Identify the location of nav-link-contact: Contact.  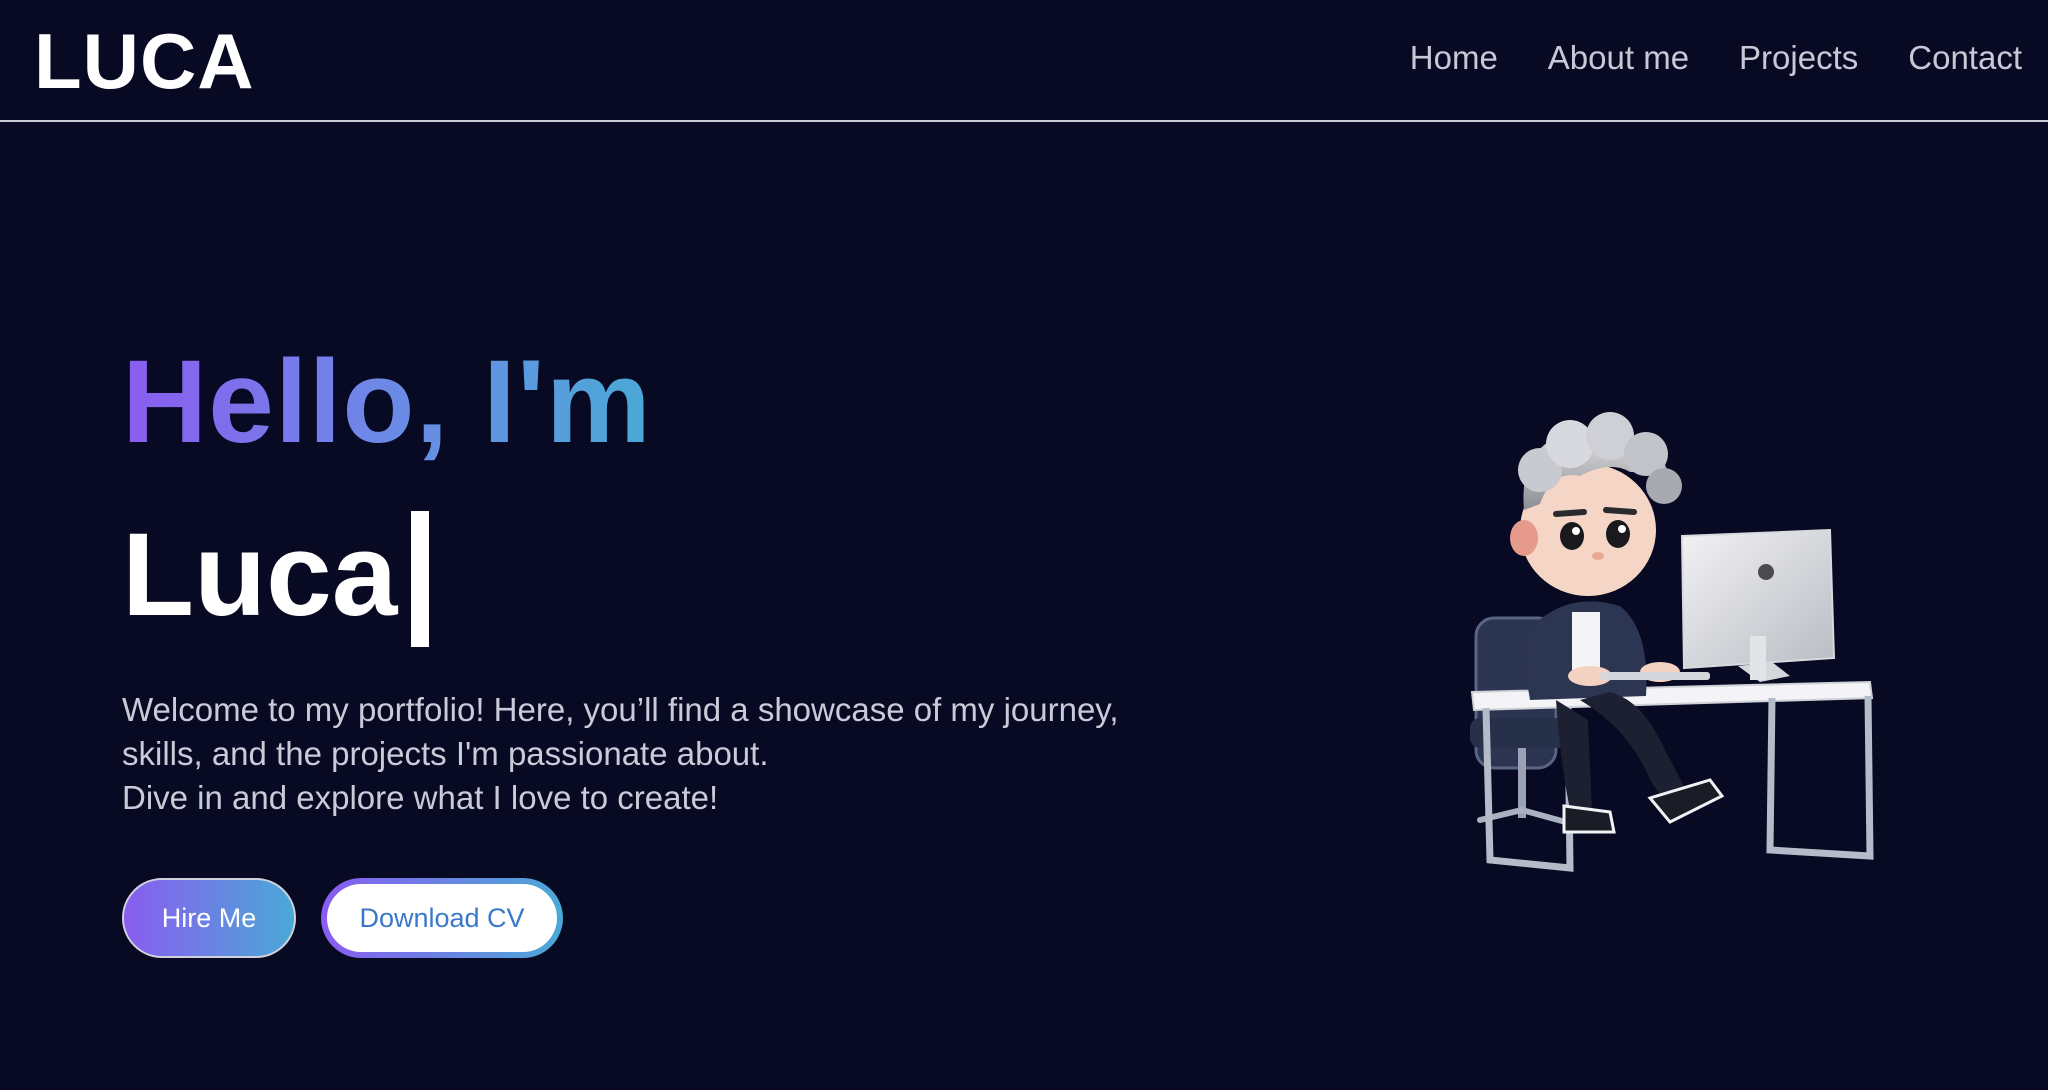
(1965, 58).